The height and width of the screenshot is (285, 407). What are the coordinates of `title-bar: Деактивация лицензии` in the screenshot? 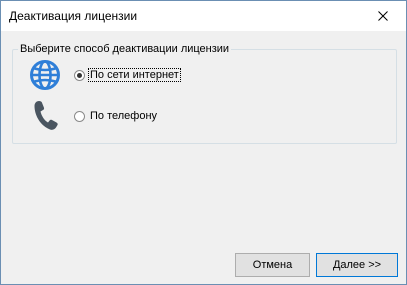 It's located at (203, 16).